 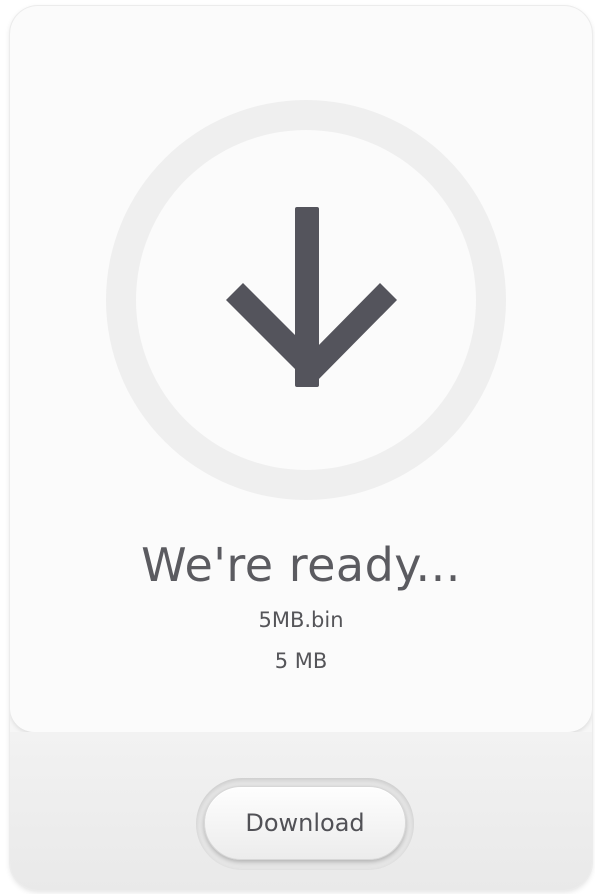 I want to click on download-button-well: Download, so click(x=305, y=824).